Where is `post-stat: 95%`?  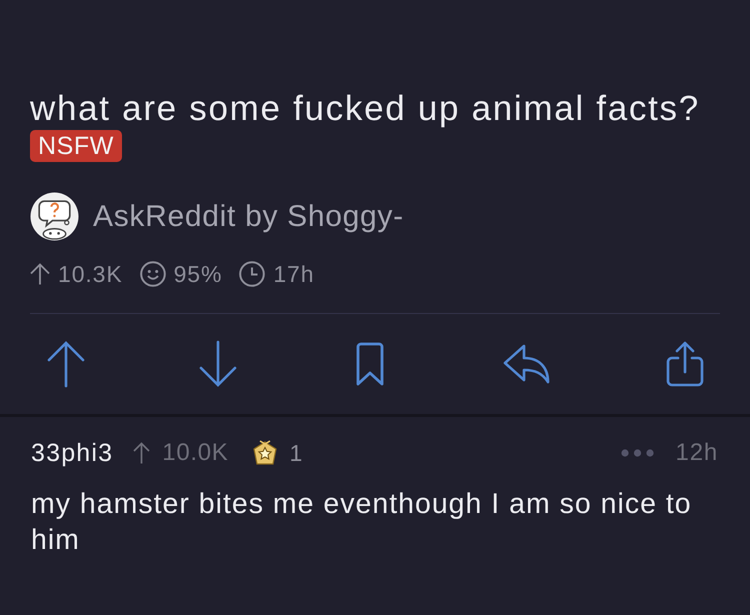 post-stat: 95% is located at coordinates (198, 274).